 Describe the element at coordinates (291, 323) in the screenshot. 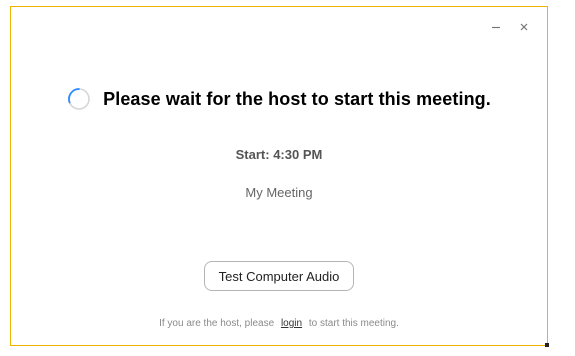

I see `login-link: login` at that location.